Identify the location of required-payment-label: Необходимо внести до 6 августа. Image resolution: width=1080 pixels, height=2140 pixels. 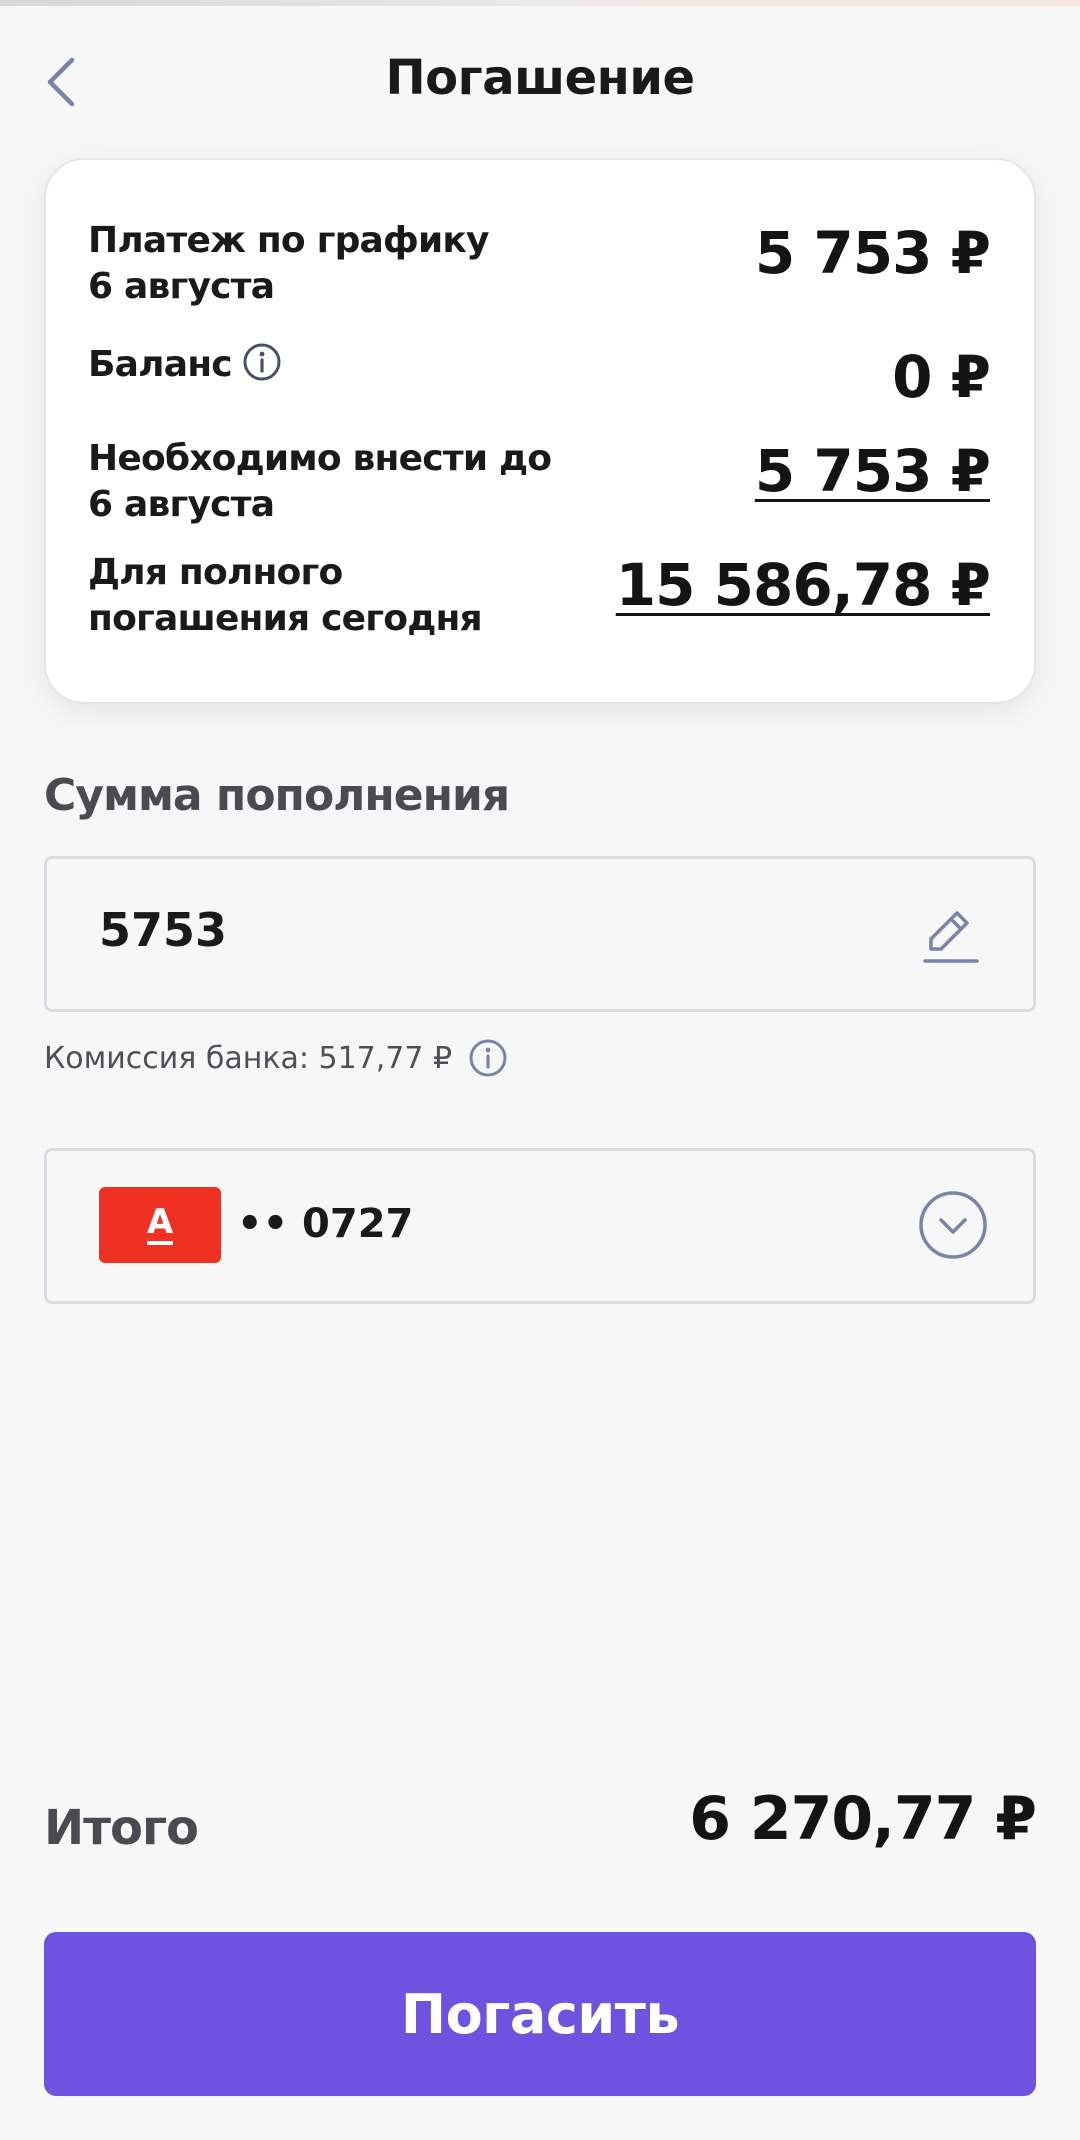
(338, 482).